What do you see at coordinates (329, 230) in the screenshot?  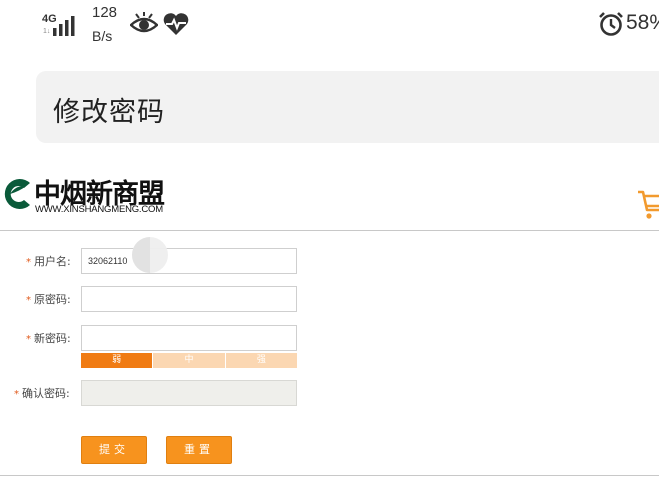 I see `header-divider` at bounding box center [329, 230].